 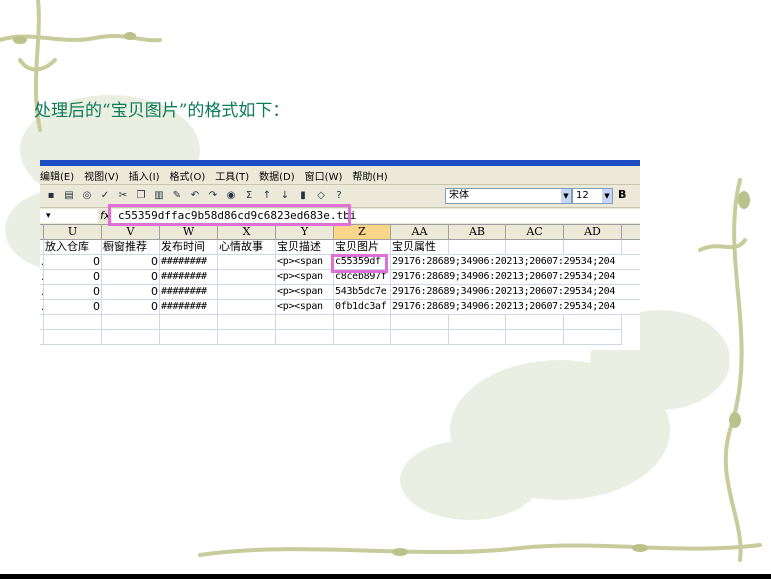 I want to click on cell-Z: 543b5dc7e, so click(x=362, y=292).